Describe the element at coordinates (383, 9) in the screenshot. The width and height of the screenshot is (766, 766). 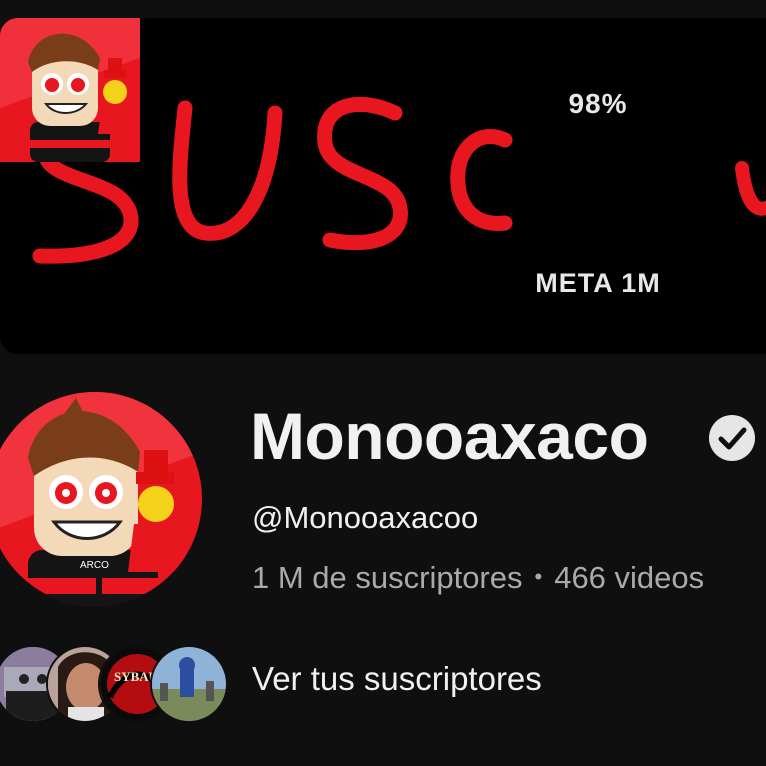
I see `top-strip` at that location.